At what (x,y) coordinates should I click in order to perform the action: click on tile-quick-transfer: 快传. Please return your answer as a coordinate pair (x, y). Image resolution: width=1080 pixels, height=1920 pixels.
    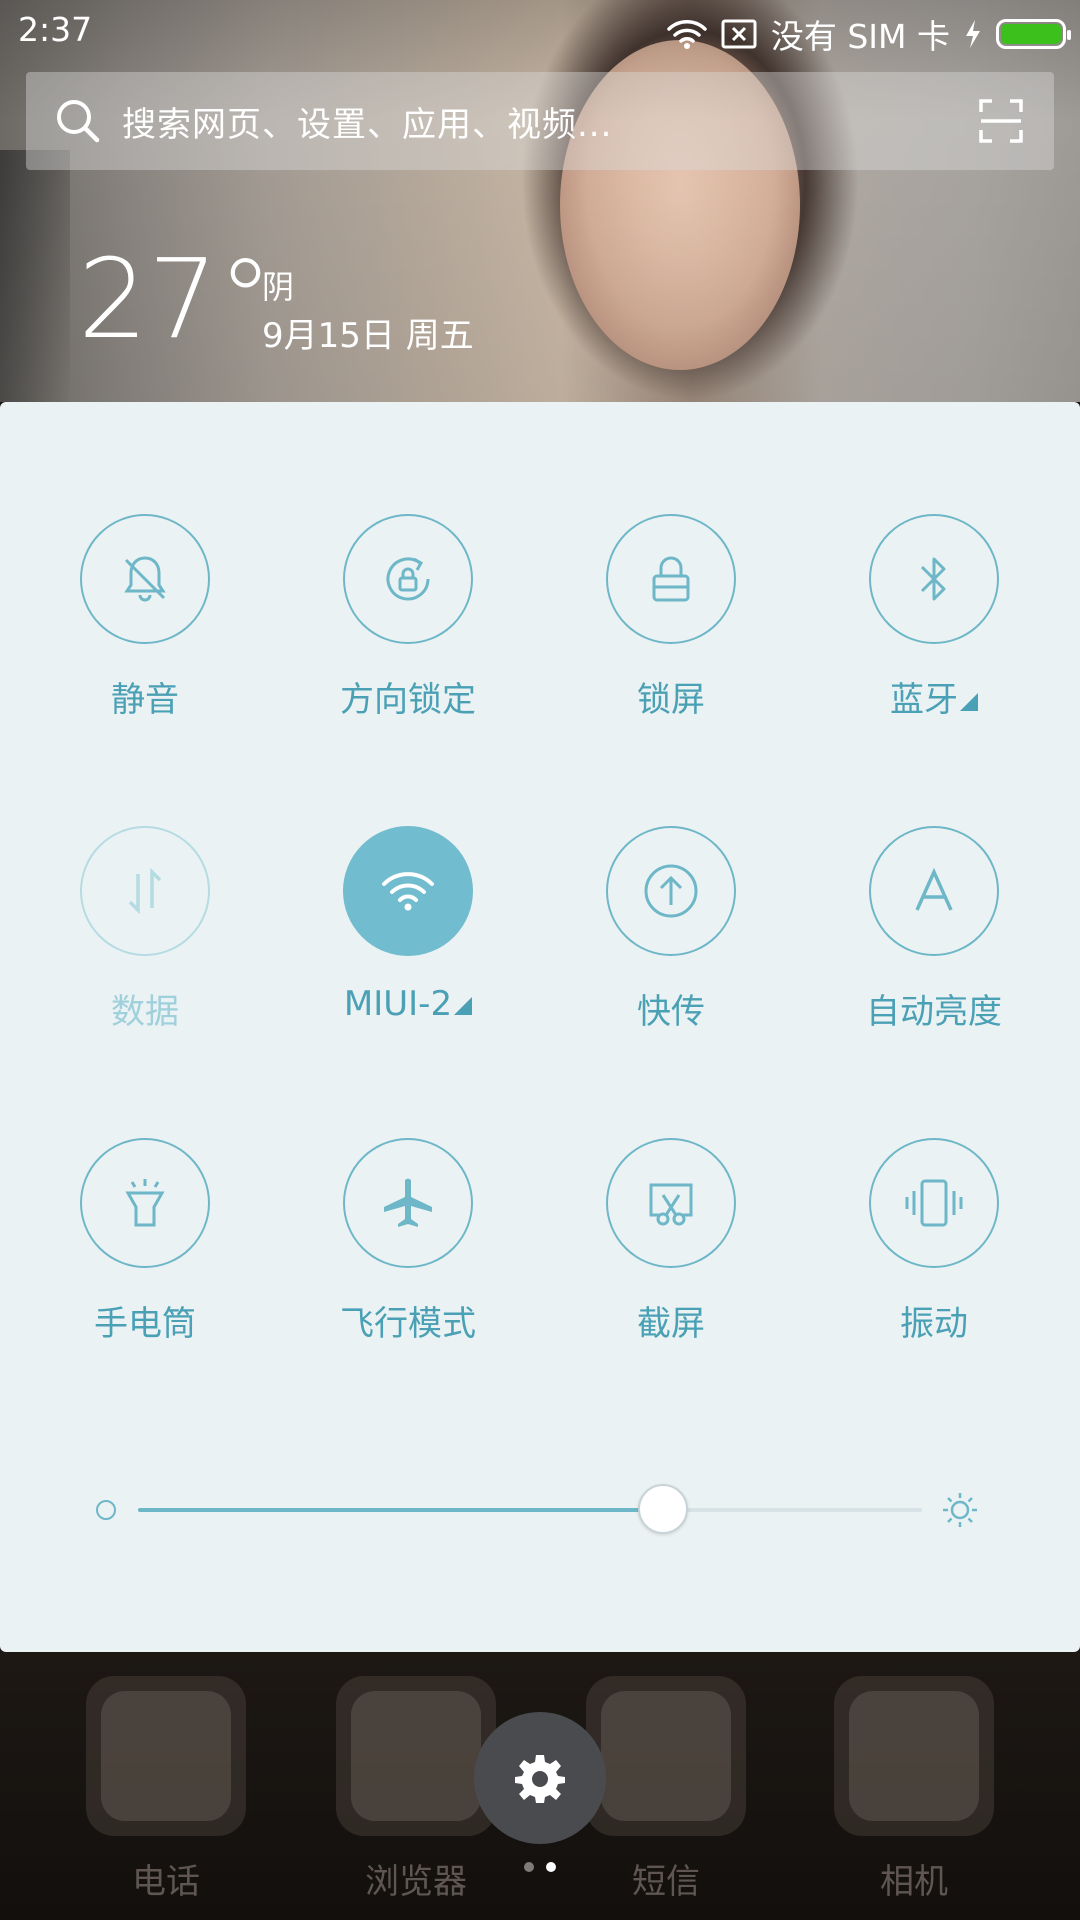
    Looking at the image, I should click on (671, 929).